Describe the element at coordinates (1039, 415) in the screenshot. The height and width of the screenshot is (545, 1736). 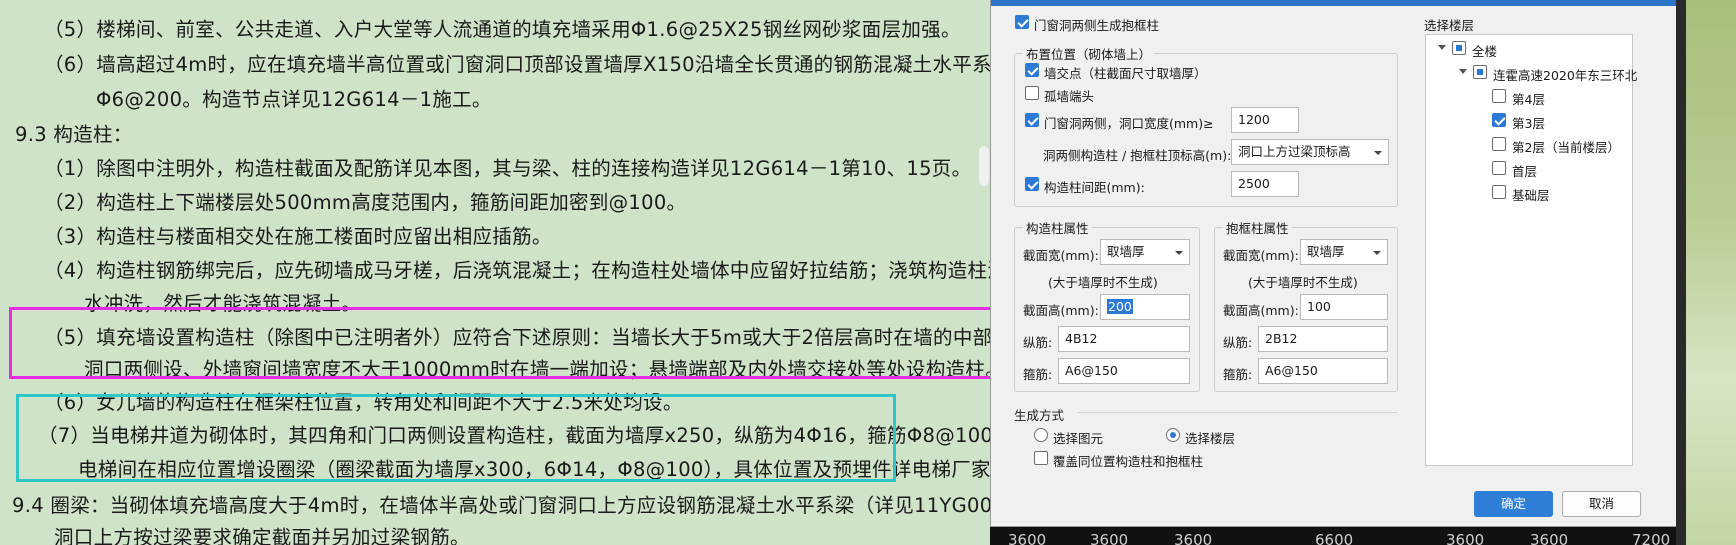
I see `gen-mode-title: 生成方式` at that location.